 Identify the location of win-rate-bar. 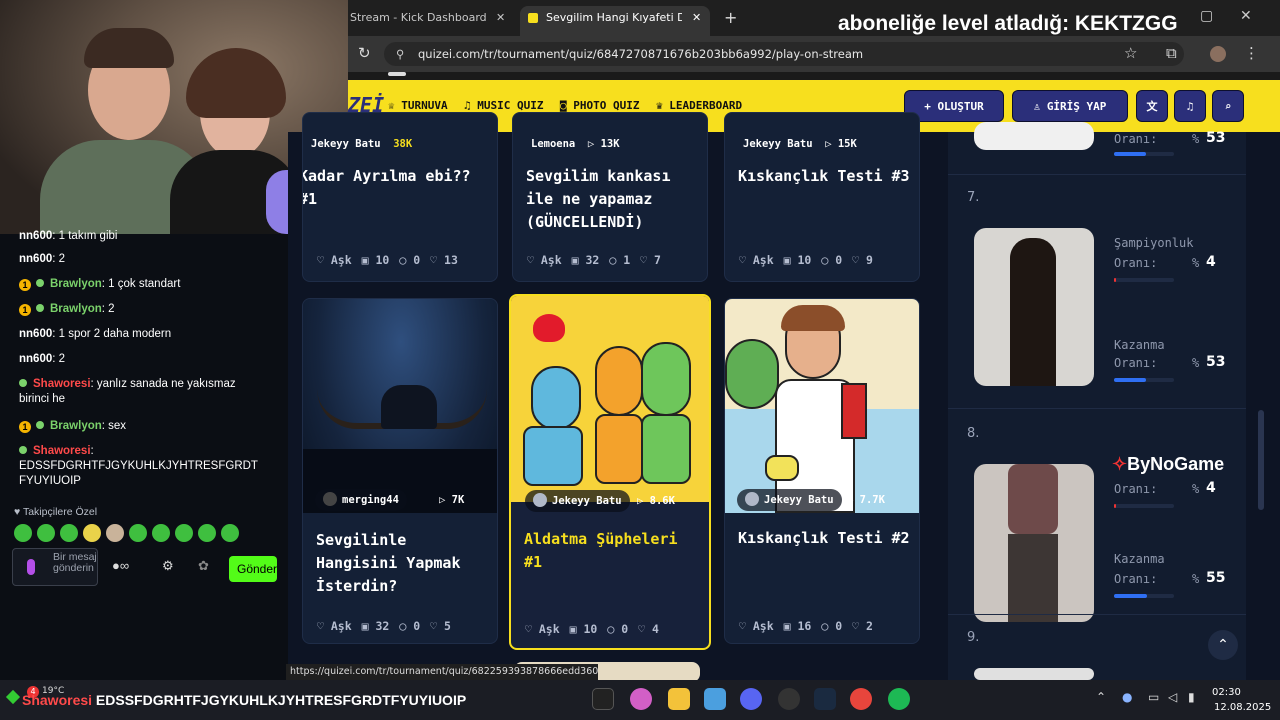
(1144, 154).